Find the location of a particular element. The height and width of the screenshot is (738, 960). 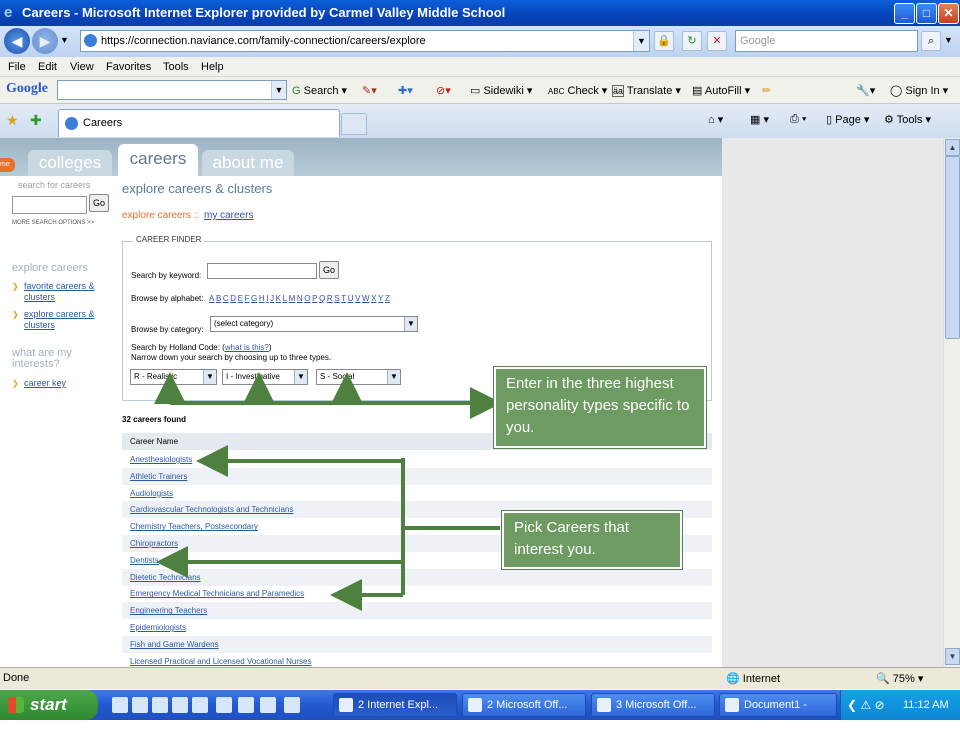

holland-type-2-select: I - Investigative ▼ is located at coordinates (265, 377).